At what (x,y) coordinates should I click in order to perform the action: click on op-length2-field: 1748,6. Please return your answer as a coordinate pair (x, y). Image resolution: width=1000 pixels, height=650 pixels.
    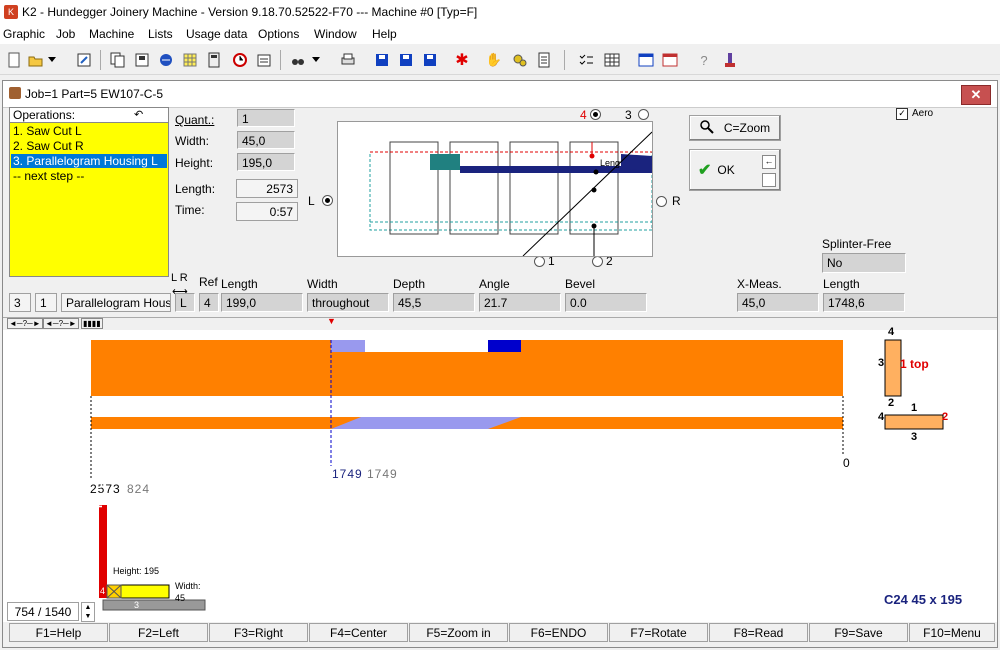
    Looking at the image, I should click on (864, 302).